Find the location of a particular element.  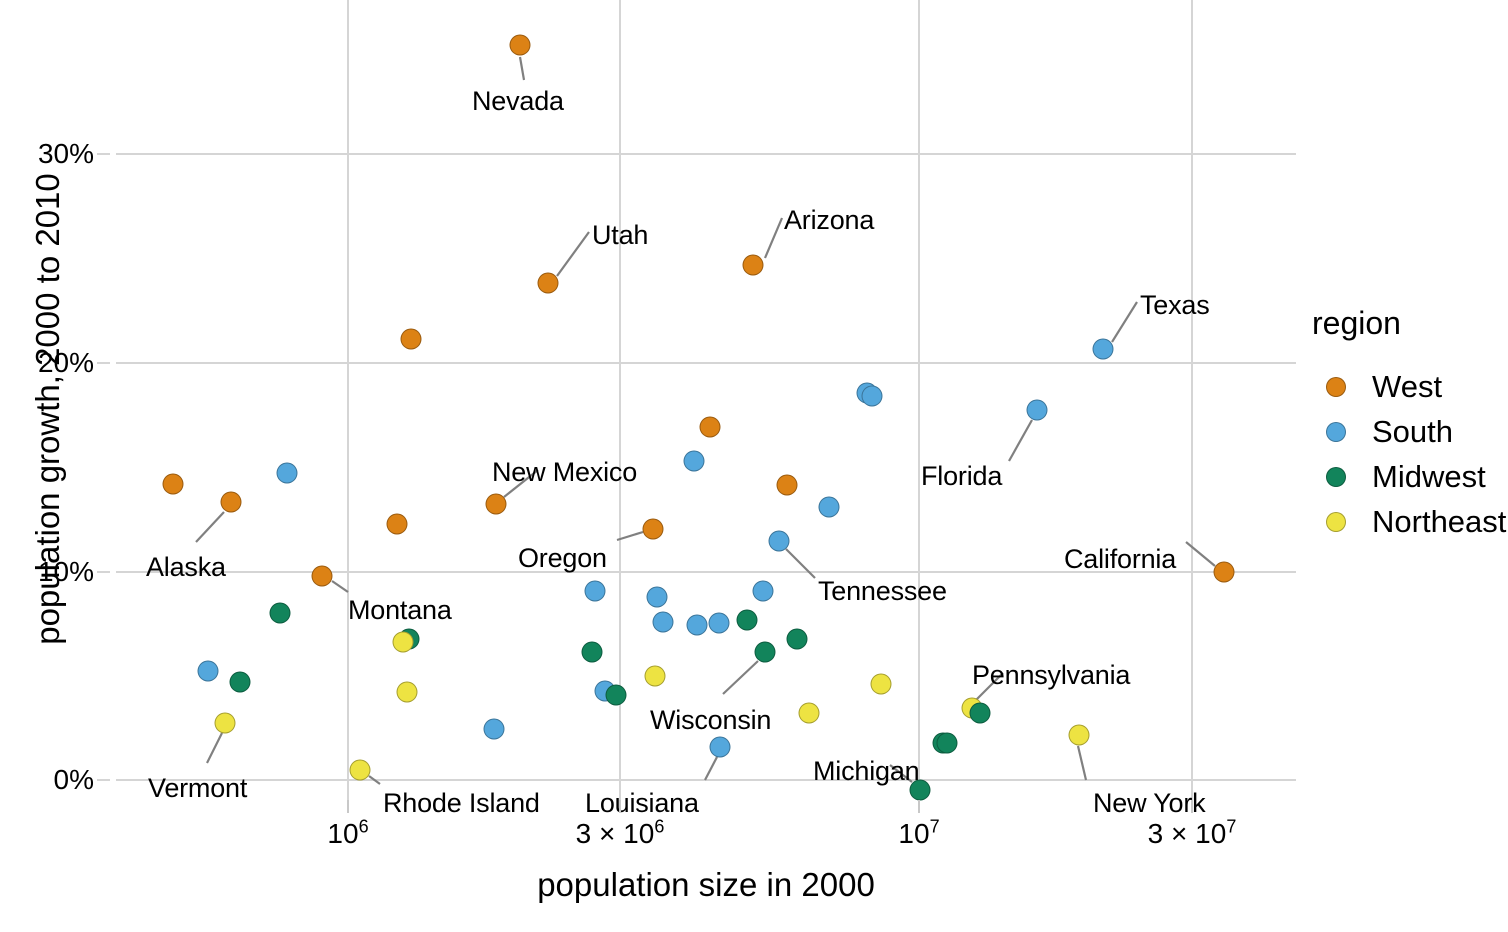

legend-item-west: West is located at coordinates (1410, 386).